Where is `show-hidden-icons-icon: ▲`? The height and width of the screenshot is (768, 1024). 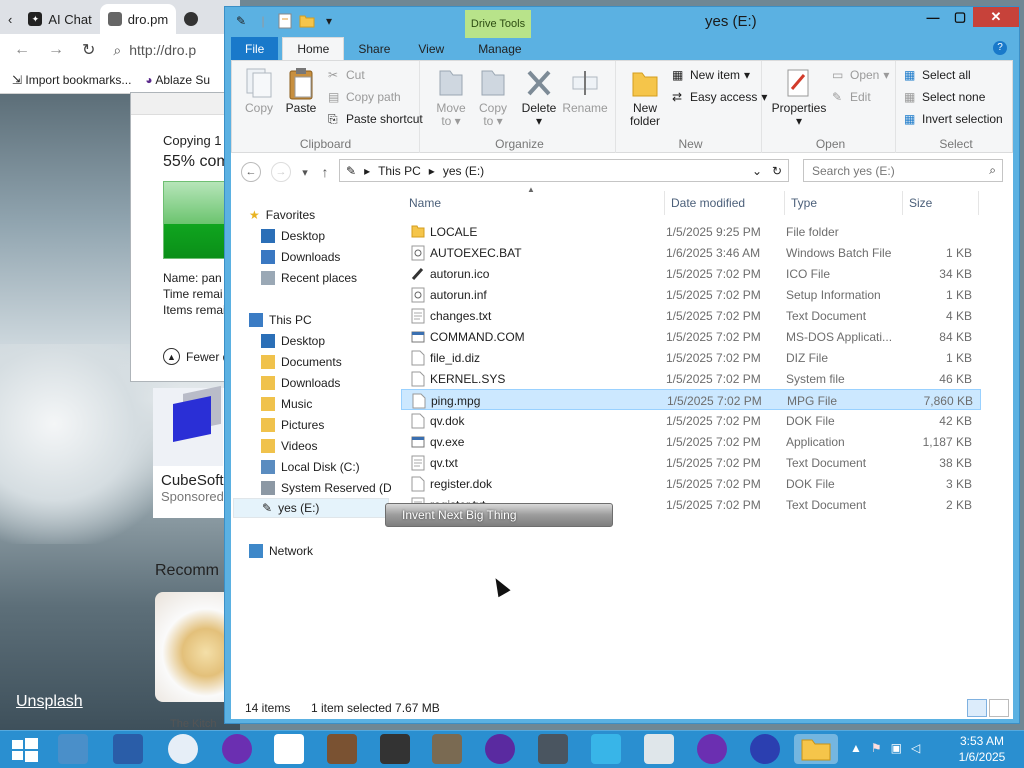 show-hidden-icons-icon: ▲ is located at coordinates (856, 748).